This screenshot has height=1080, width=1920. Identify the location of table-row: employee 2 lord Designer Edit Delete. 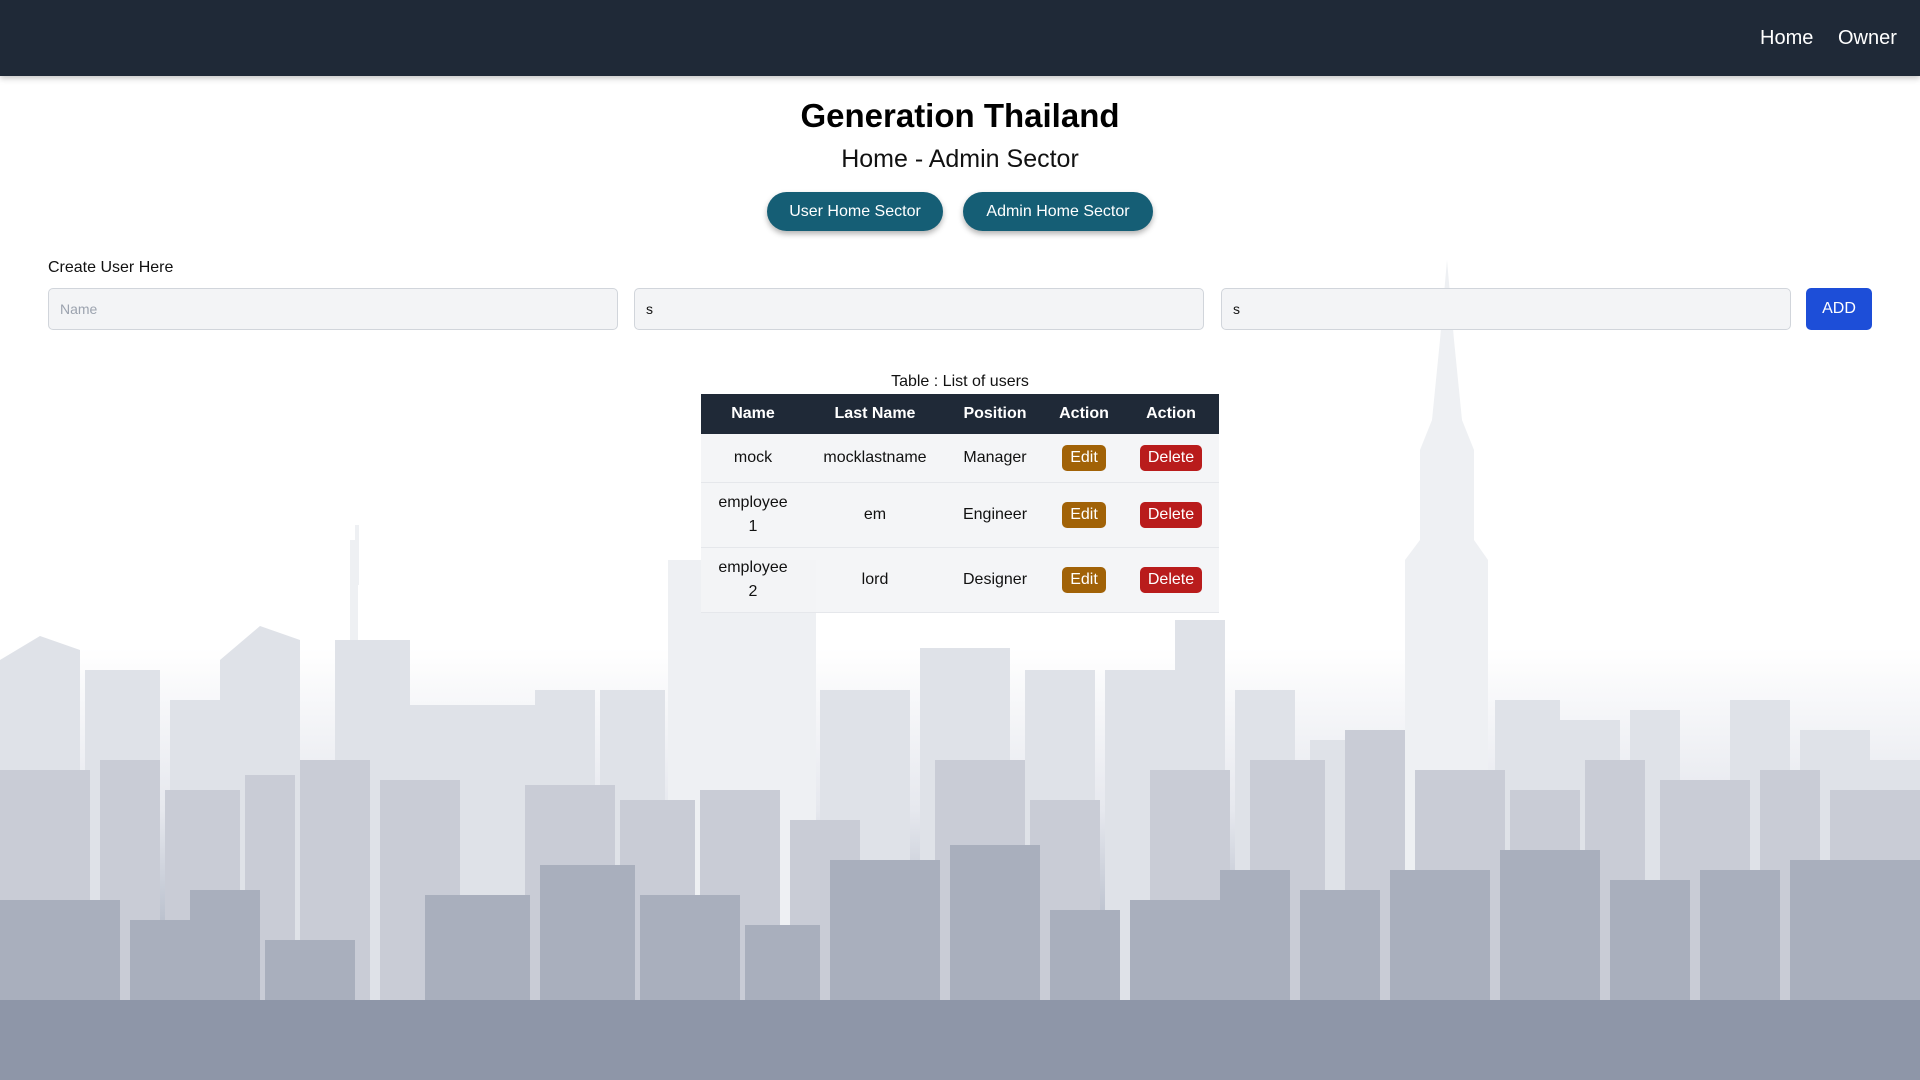
(960, 580).